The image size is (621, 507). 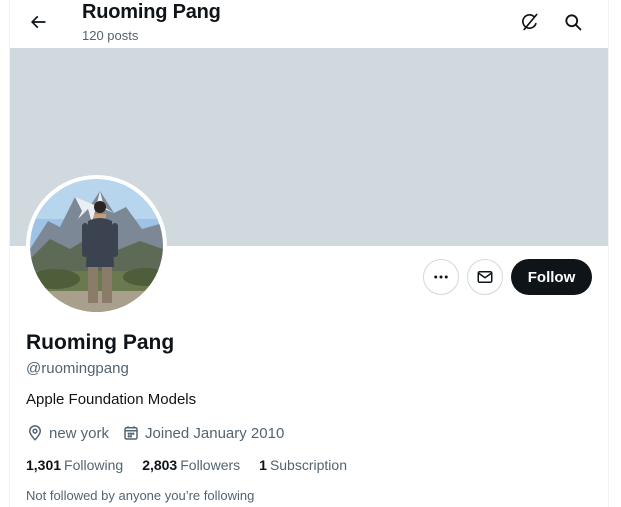 I want to click on profile-meta: new york Joined January 2010, so click(x=161, y=433).